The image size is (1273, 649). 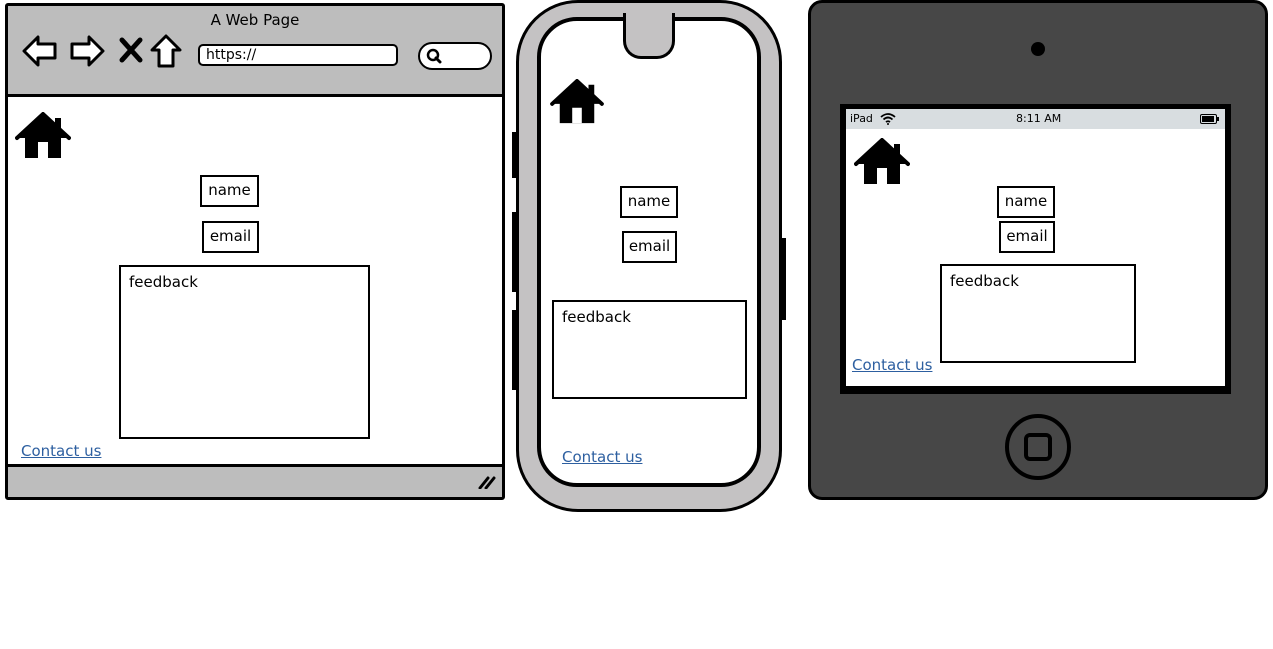 I want to click on phone-power-button, so click(x=783, y=279).